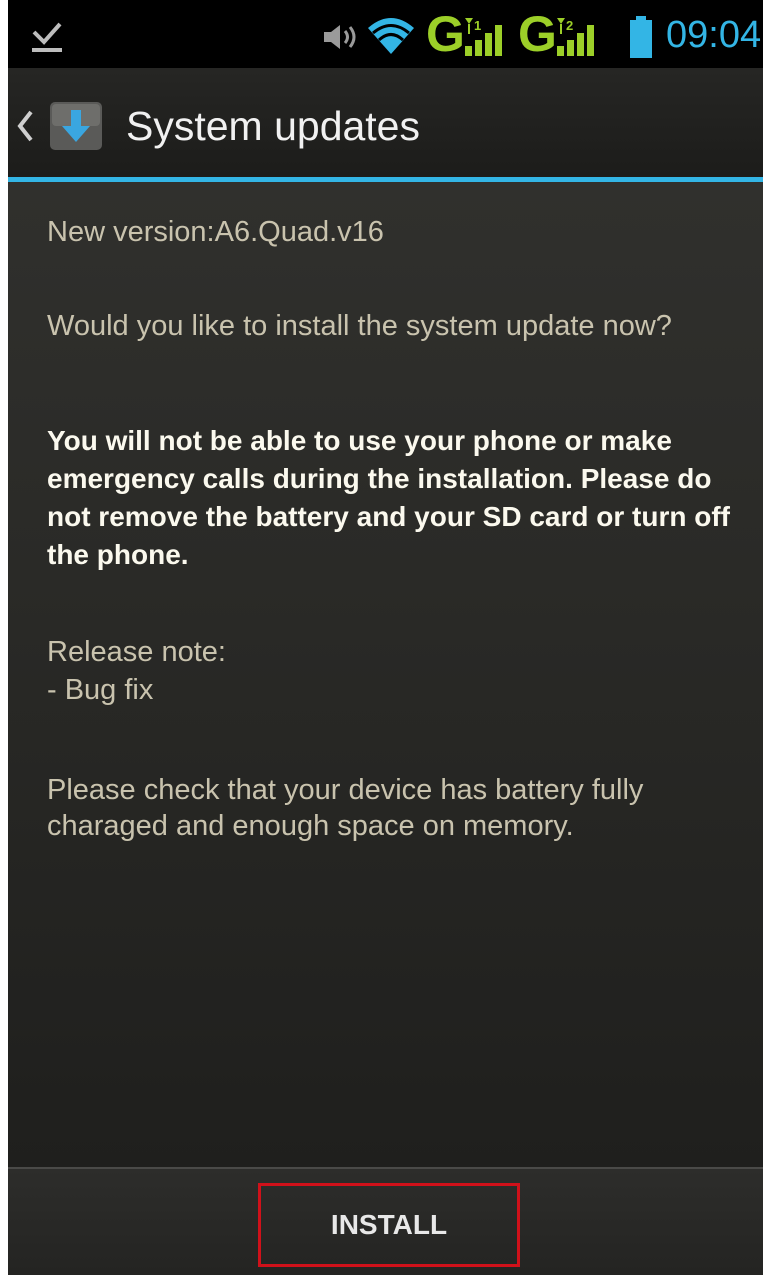 The height and width of the screenshot is (1275, 763). Describe the element at coordinates (76, 126) in the screenshot. I see `system-update-icon` at that location.